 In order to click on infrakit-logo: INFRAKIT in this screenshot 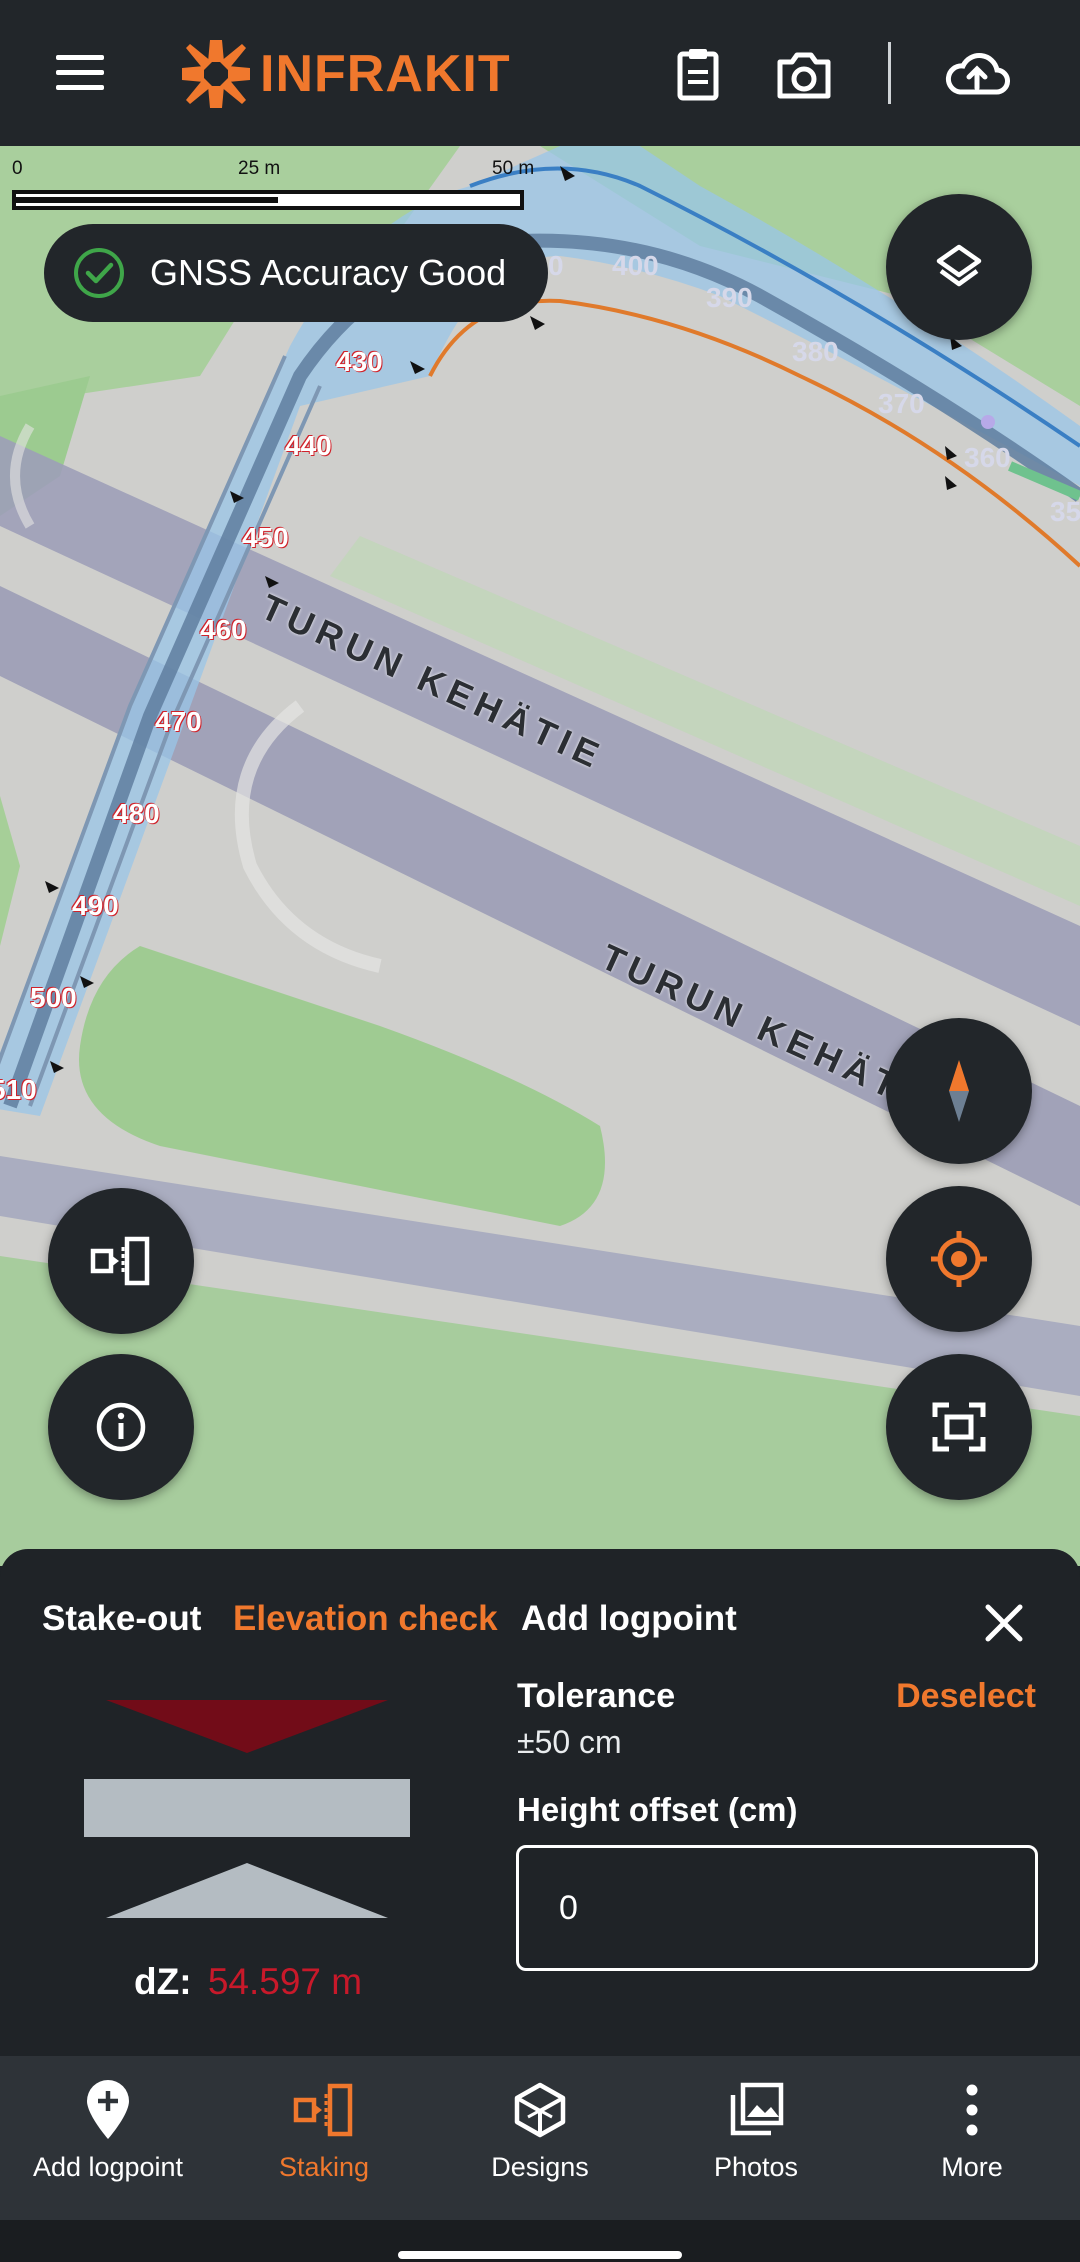, I will do `click(344, 74)`.